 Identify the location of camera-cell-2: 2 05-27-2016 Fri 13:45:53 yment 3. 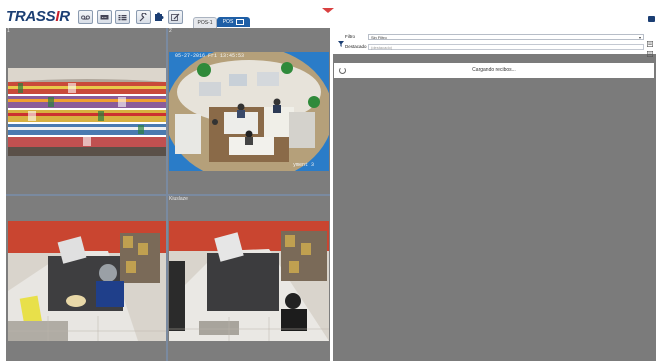
(249, 111).